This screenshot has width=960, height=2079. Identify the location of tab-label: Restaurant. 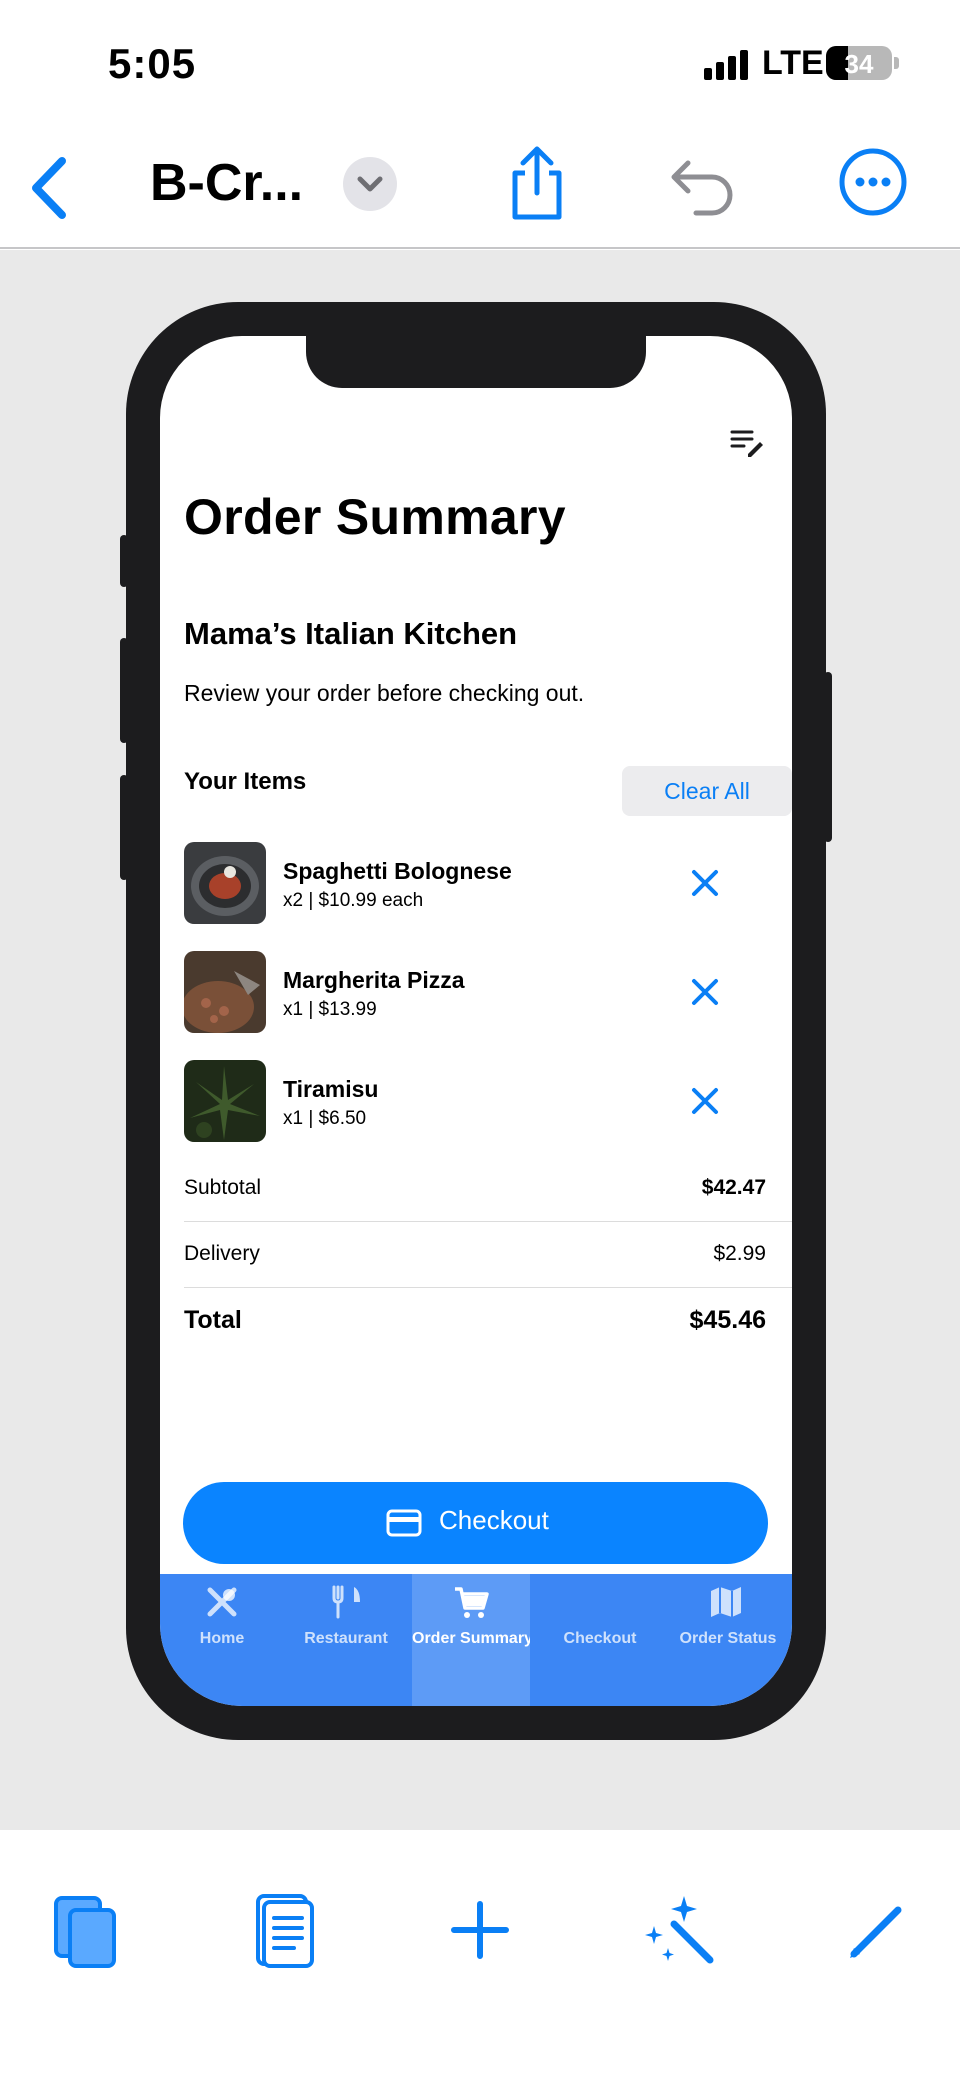
(346, 1638).